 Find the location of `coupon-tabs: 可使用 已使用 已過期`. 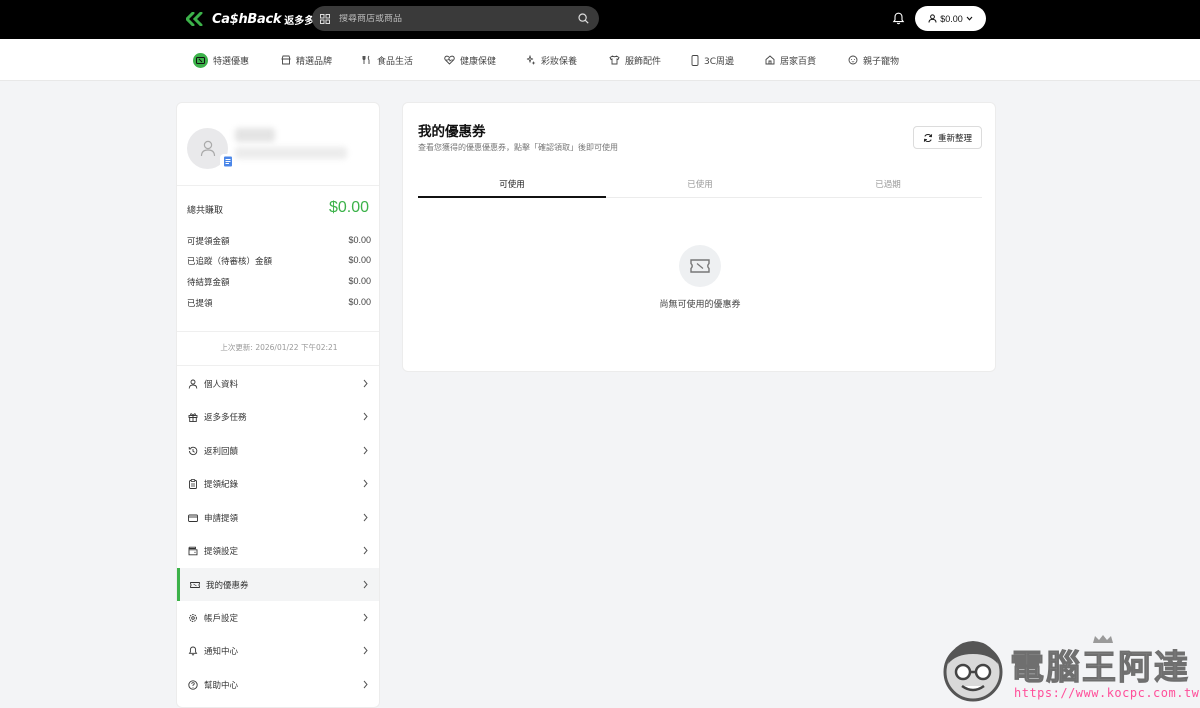

coupon-tabs: 可使用 已使用 已過期 is located at coordinates (700, 187).